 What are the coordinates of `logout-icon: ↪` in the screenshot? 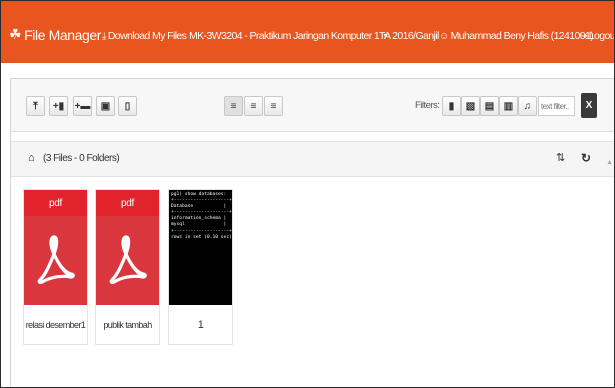 It's located at (583, 36).